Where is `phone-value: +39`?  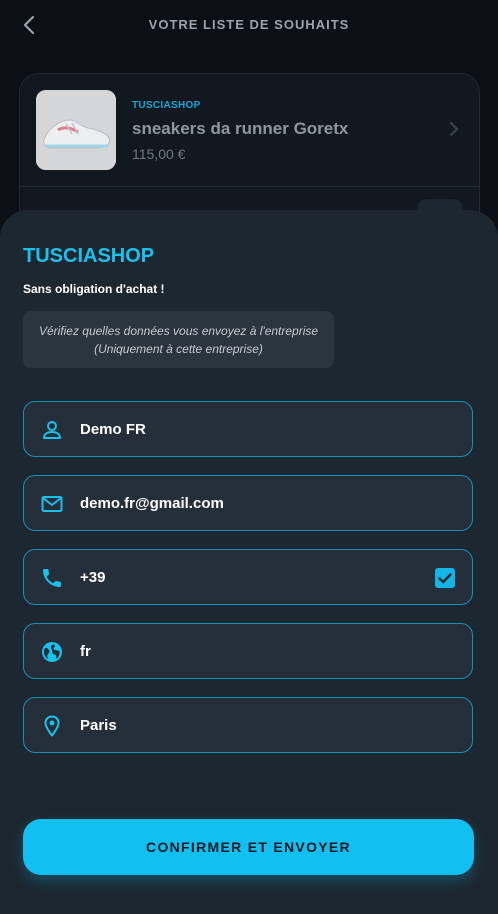
phone-value: +39 is located at coordinates (93, 577).